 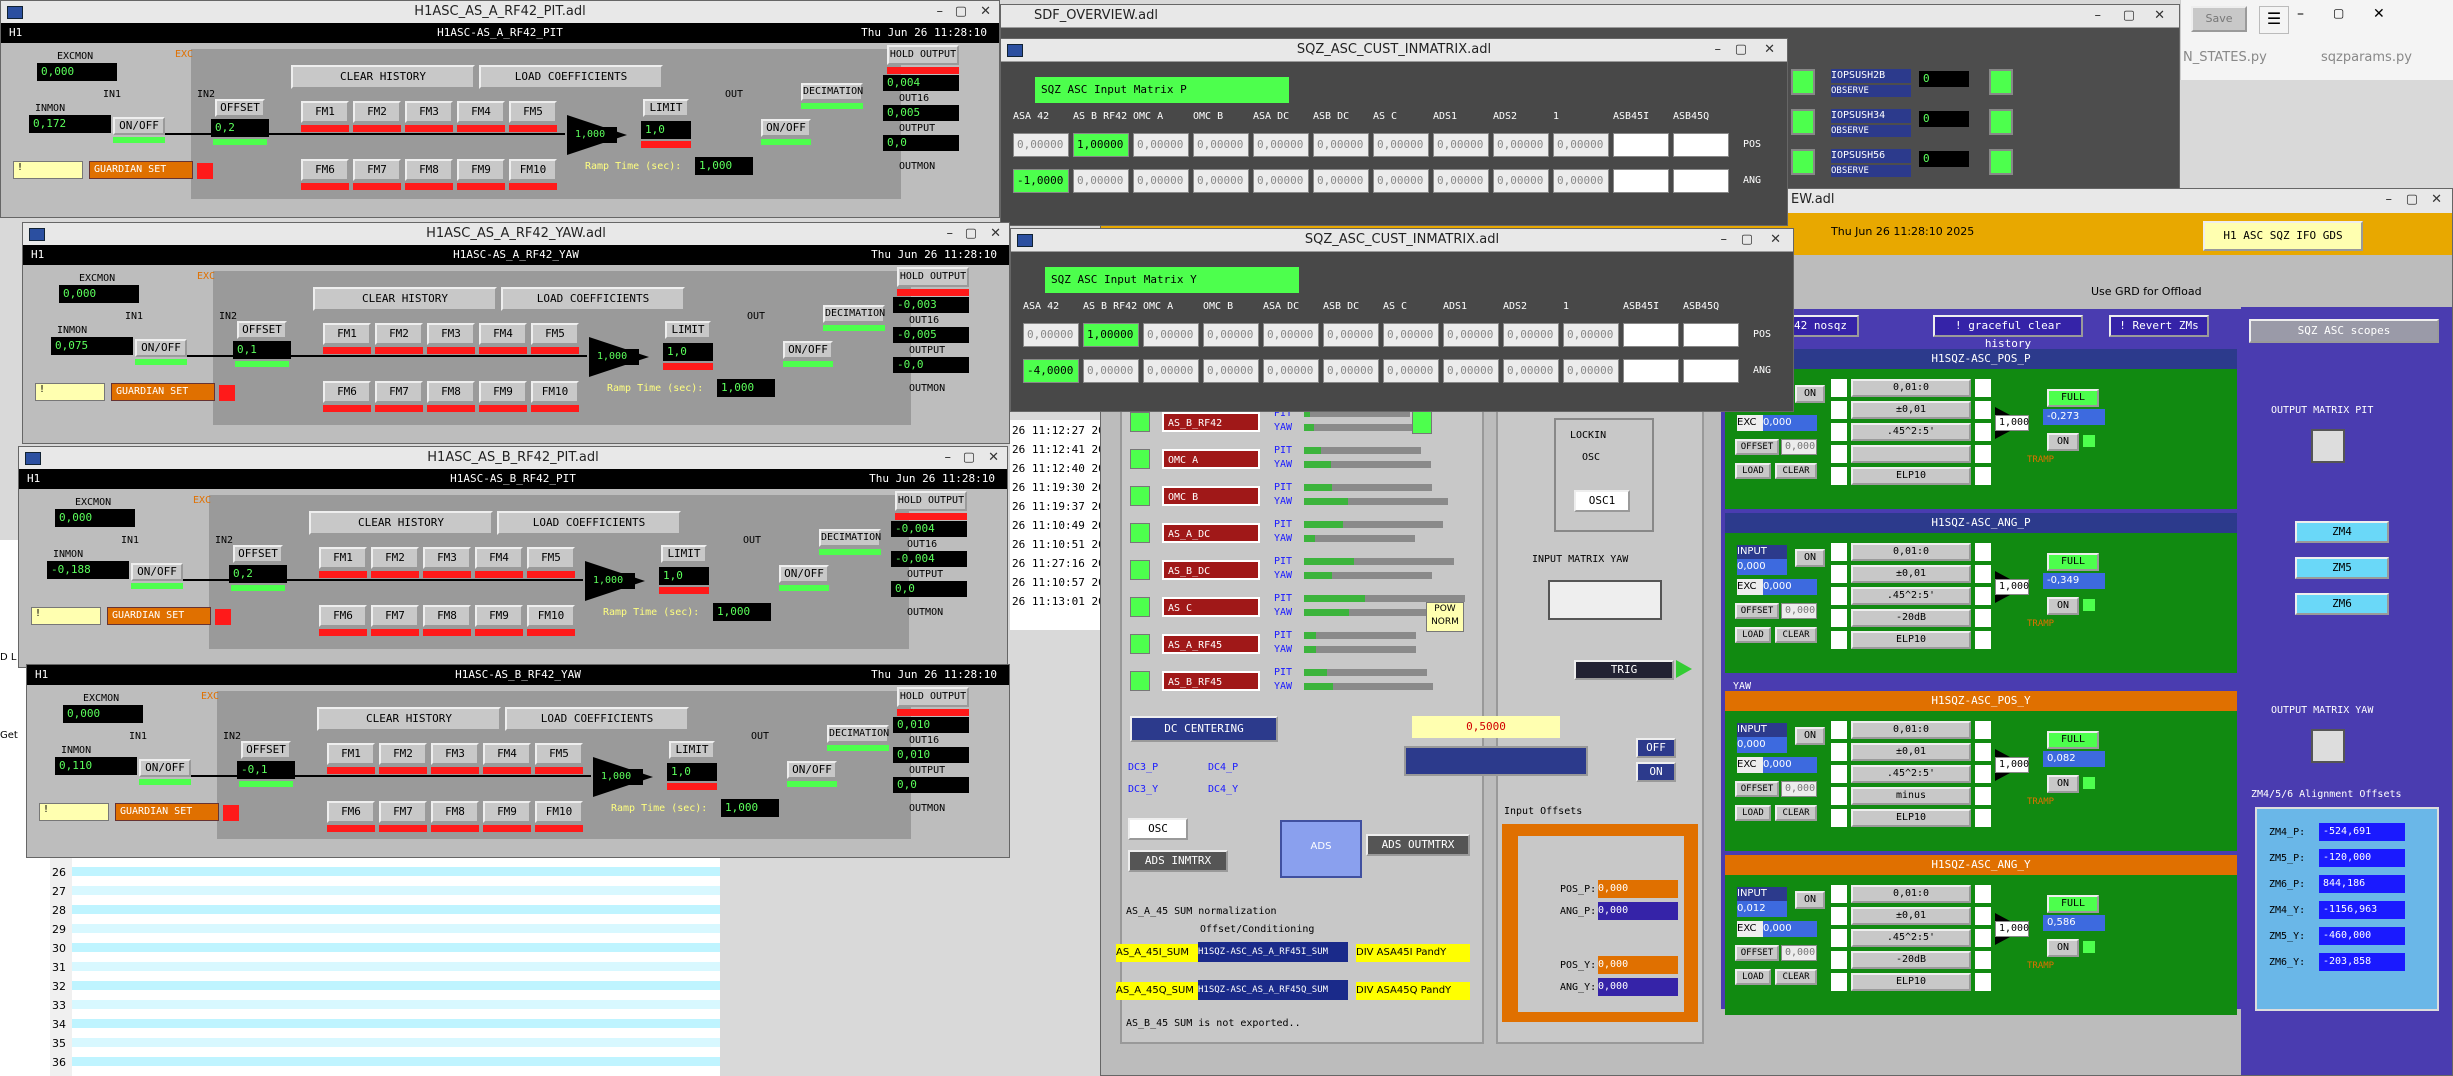 I want to click on align-value: -460,000, so click(x=2362, y=936).